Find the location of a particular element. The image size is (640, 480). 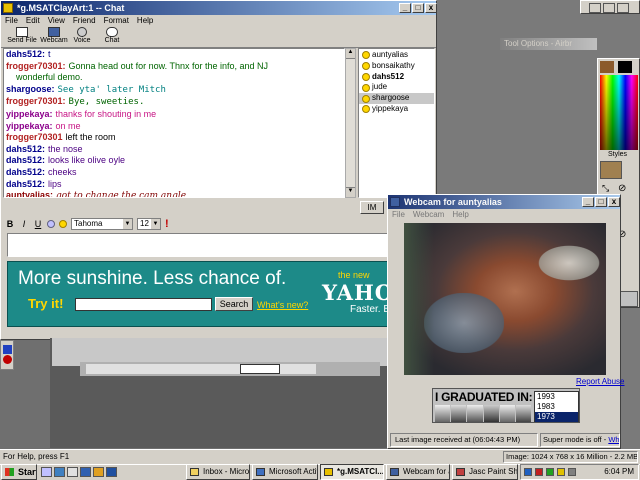

report-abuse-link: Report Abuse is located at coordinates (600, 381).